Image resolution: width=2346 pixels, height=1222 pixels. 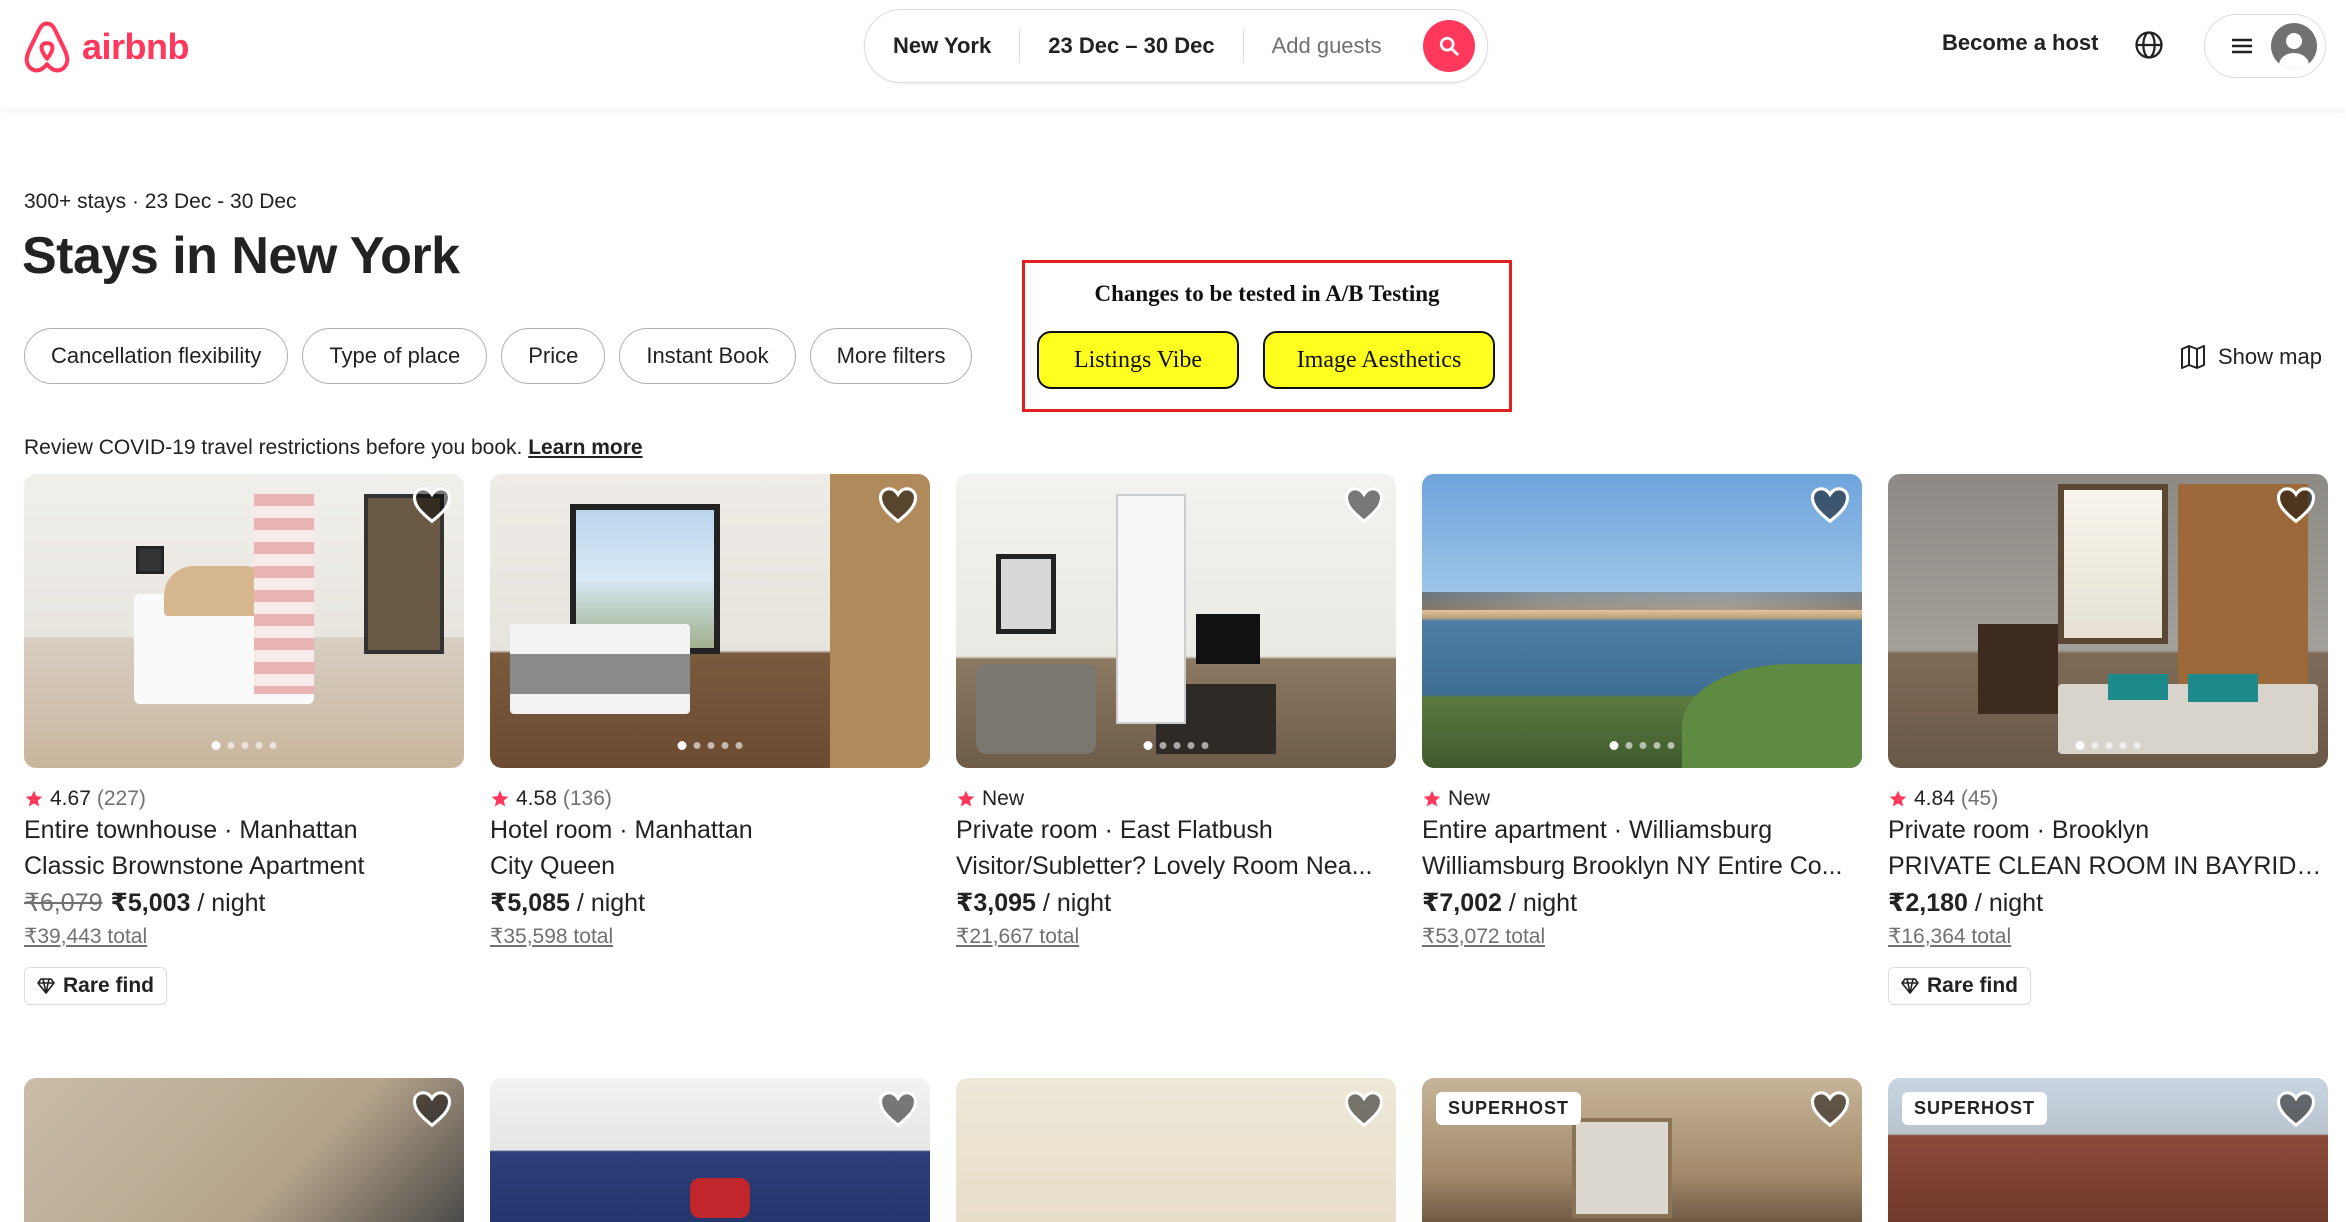 I want to click on diamond-icon, so click(x=46, y=986).